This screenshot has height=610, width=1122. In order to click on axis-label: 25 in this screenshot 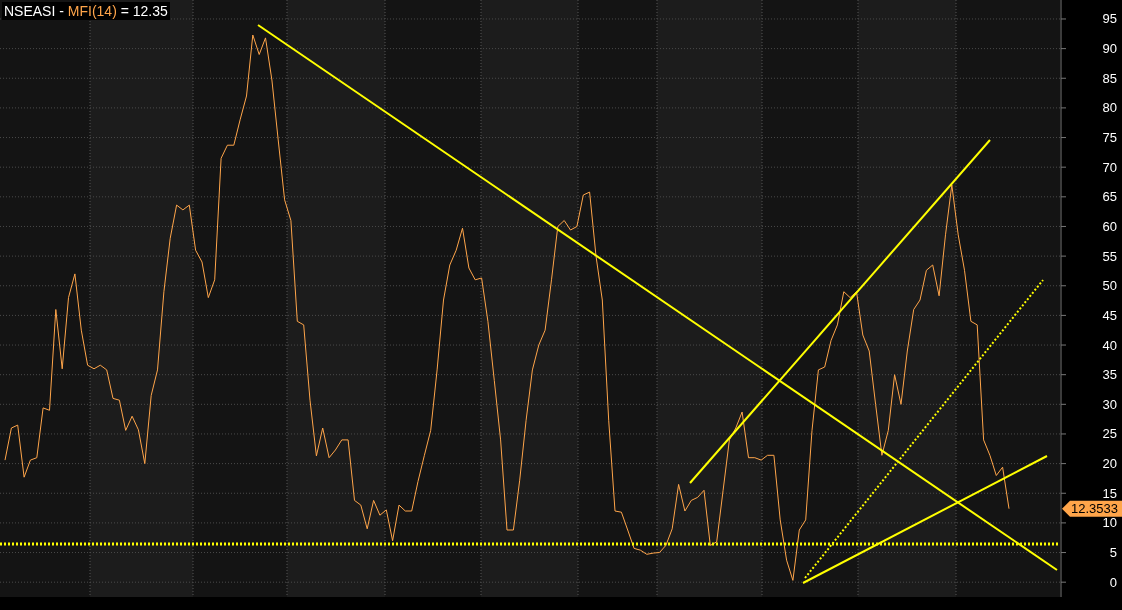, I will do `click(1109, 434)`.